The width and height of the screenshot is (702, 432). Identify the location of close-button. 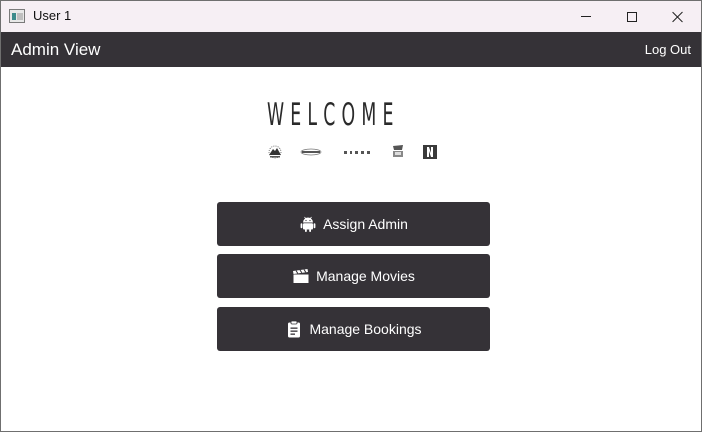
(678, 16).